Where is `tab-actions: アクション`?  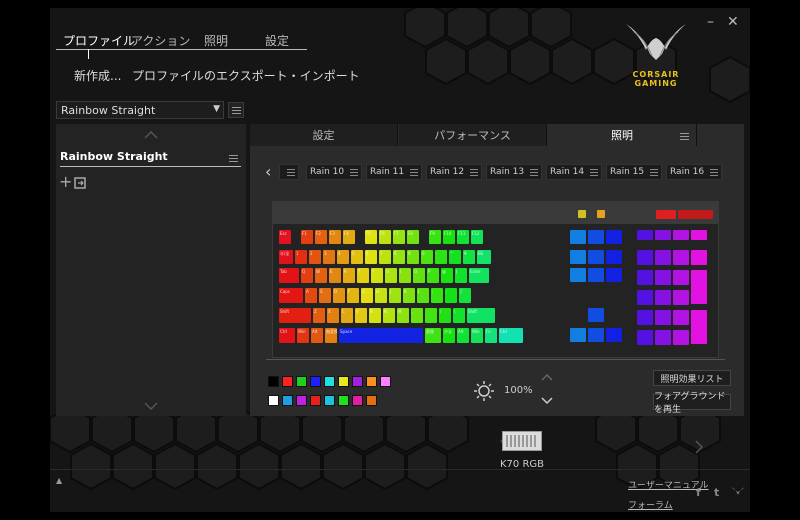
tab-actions: アクション is located at coordinates (160, 40).